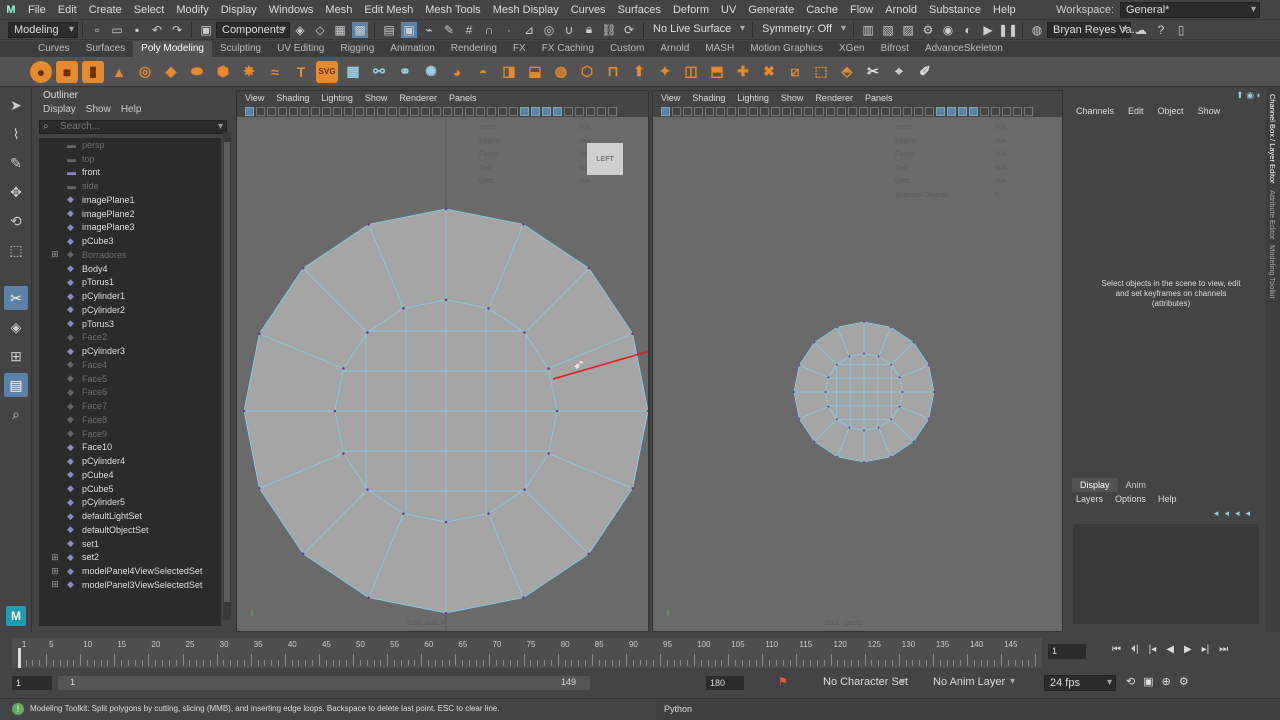 The height and width of the screenshot is (720, 1280). Describe the element at coordinates (483, 72) in the screenshot. I see `boolean-difference-icon: ◓` at that location.